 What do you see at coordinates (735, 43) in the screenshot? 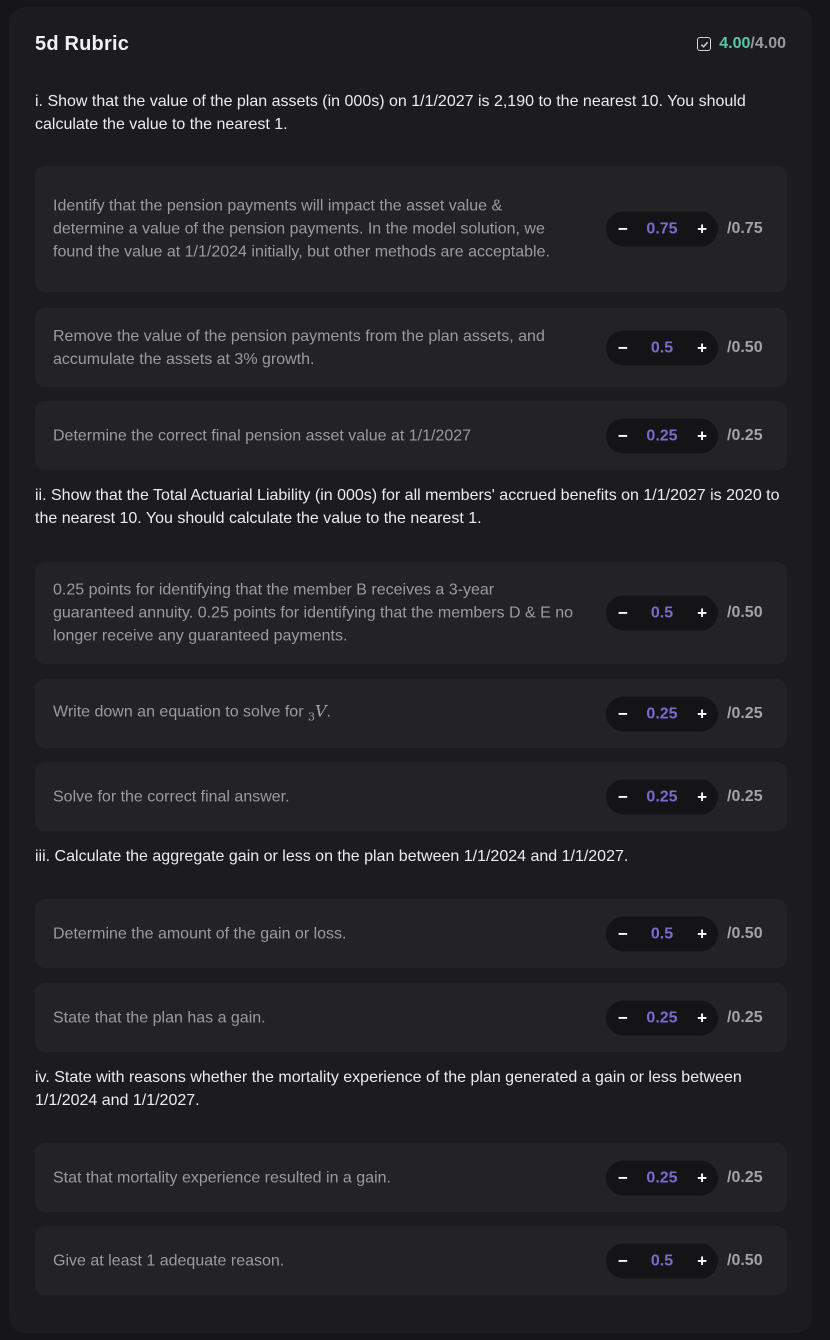
I see `total-score-value: 4.00` at bounding box center [735, 43].